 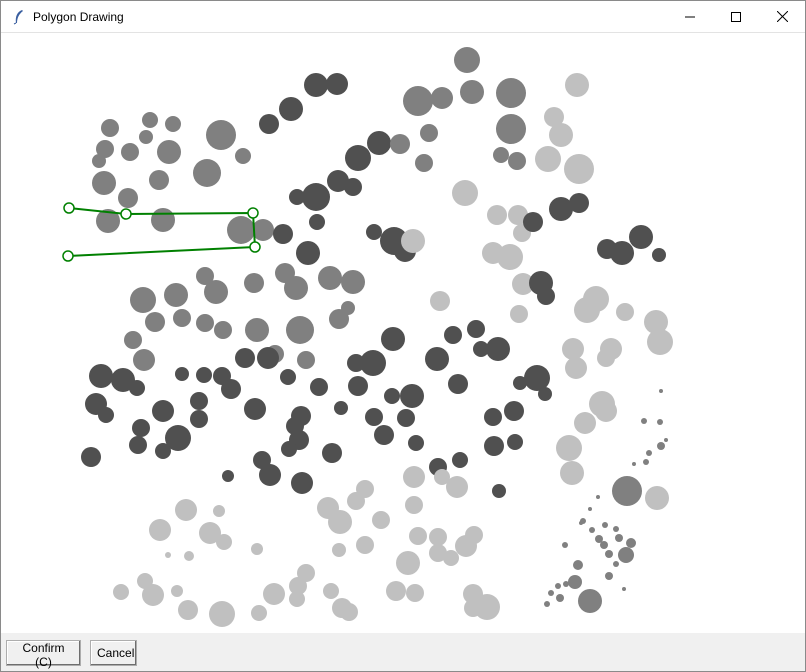 I want to click on maximize-icon, so click(x=736, y=16).